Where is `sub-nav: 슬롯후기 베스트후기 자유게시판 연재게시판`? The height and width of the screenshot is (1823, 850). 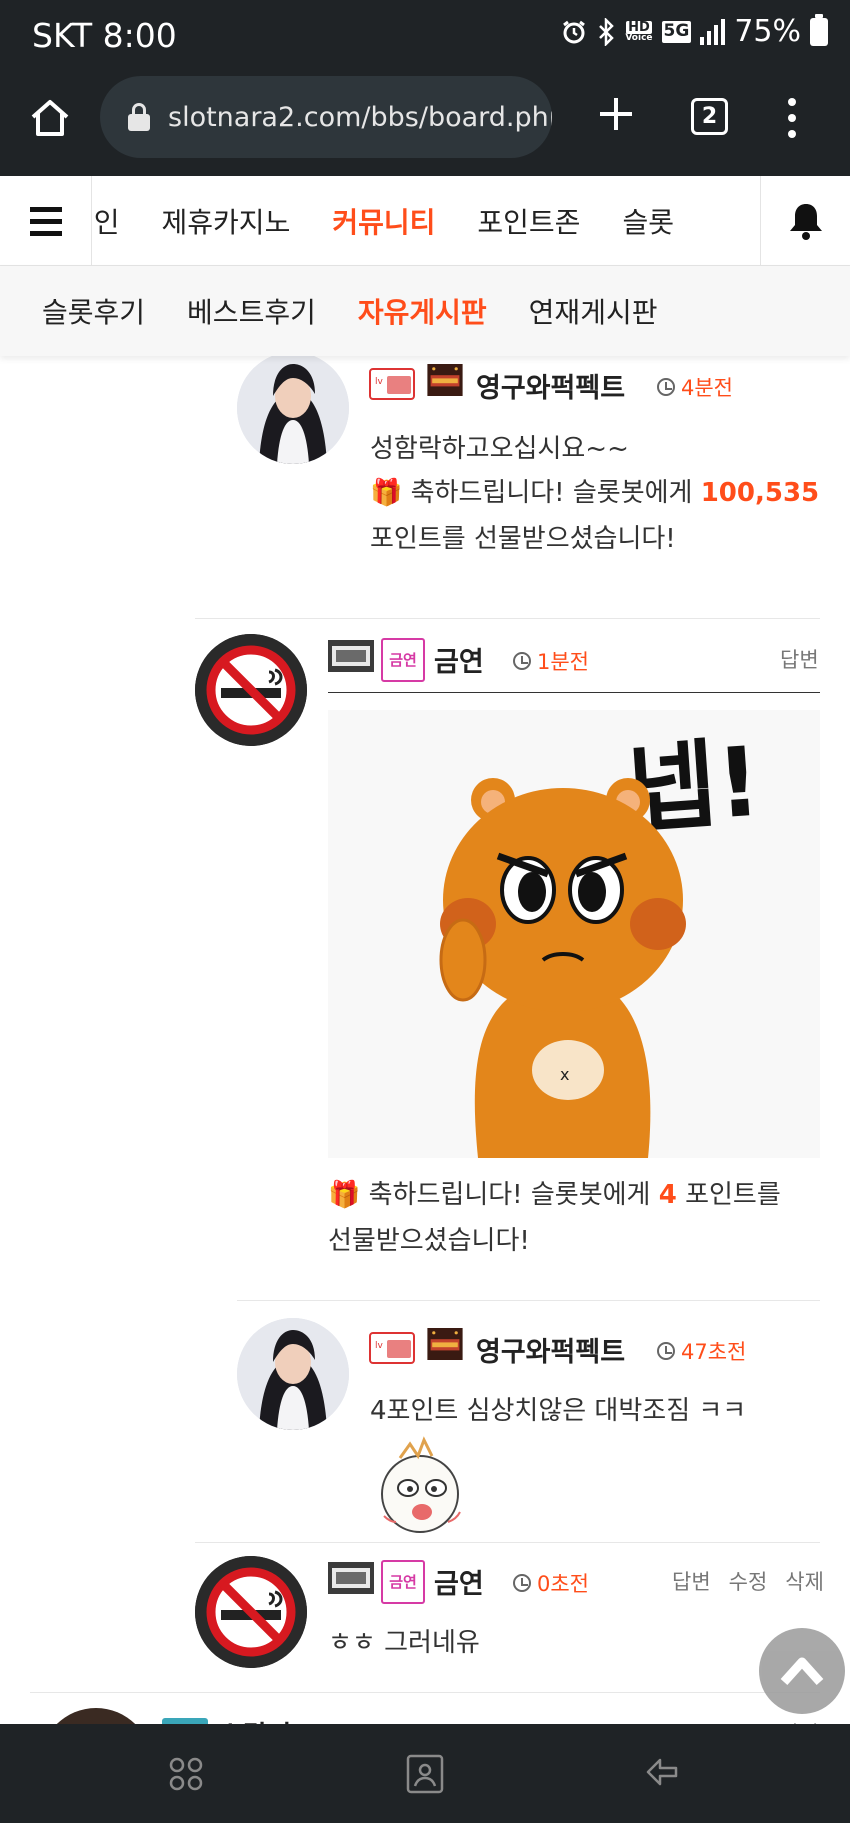 sub-nav: 슬롯후기 베스트후기 자유게시판 연재게시판 is located at coordinates (425, 311).